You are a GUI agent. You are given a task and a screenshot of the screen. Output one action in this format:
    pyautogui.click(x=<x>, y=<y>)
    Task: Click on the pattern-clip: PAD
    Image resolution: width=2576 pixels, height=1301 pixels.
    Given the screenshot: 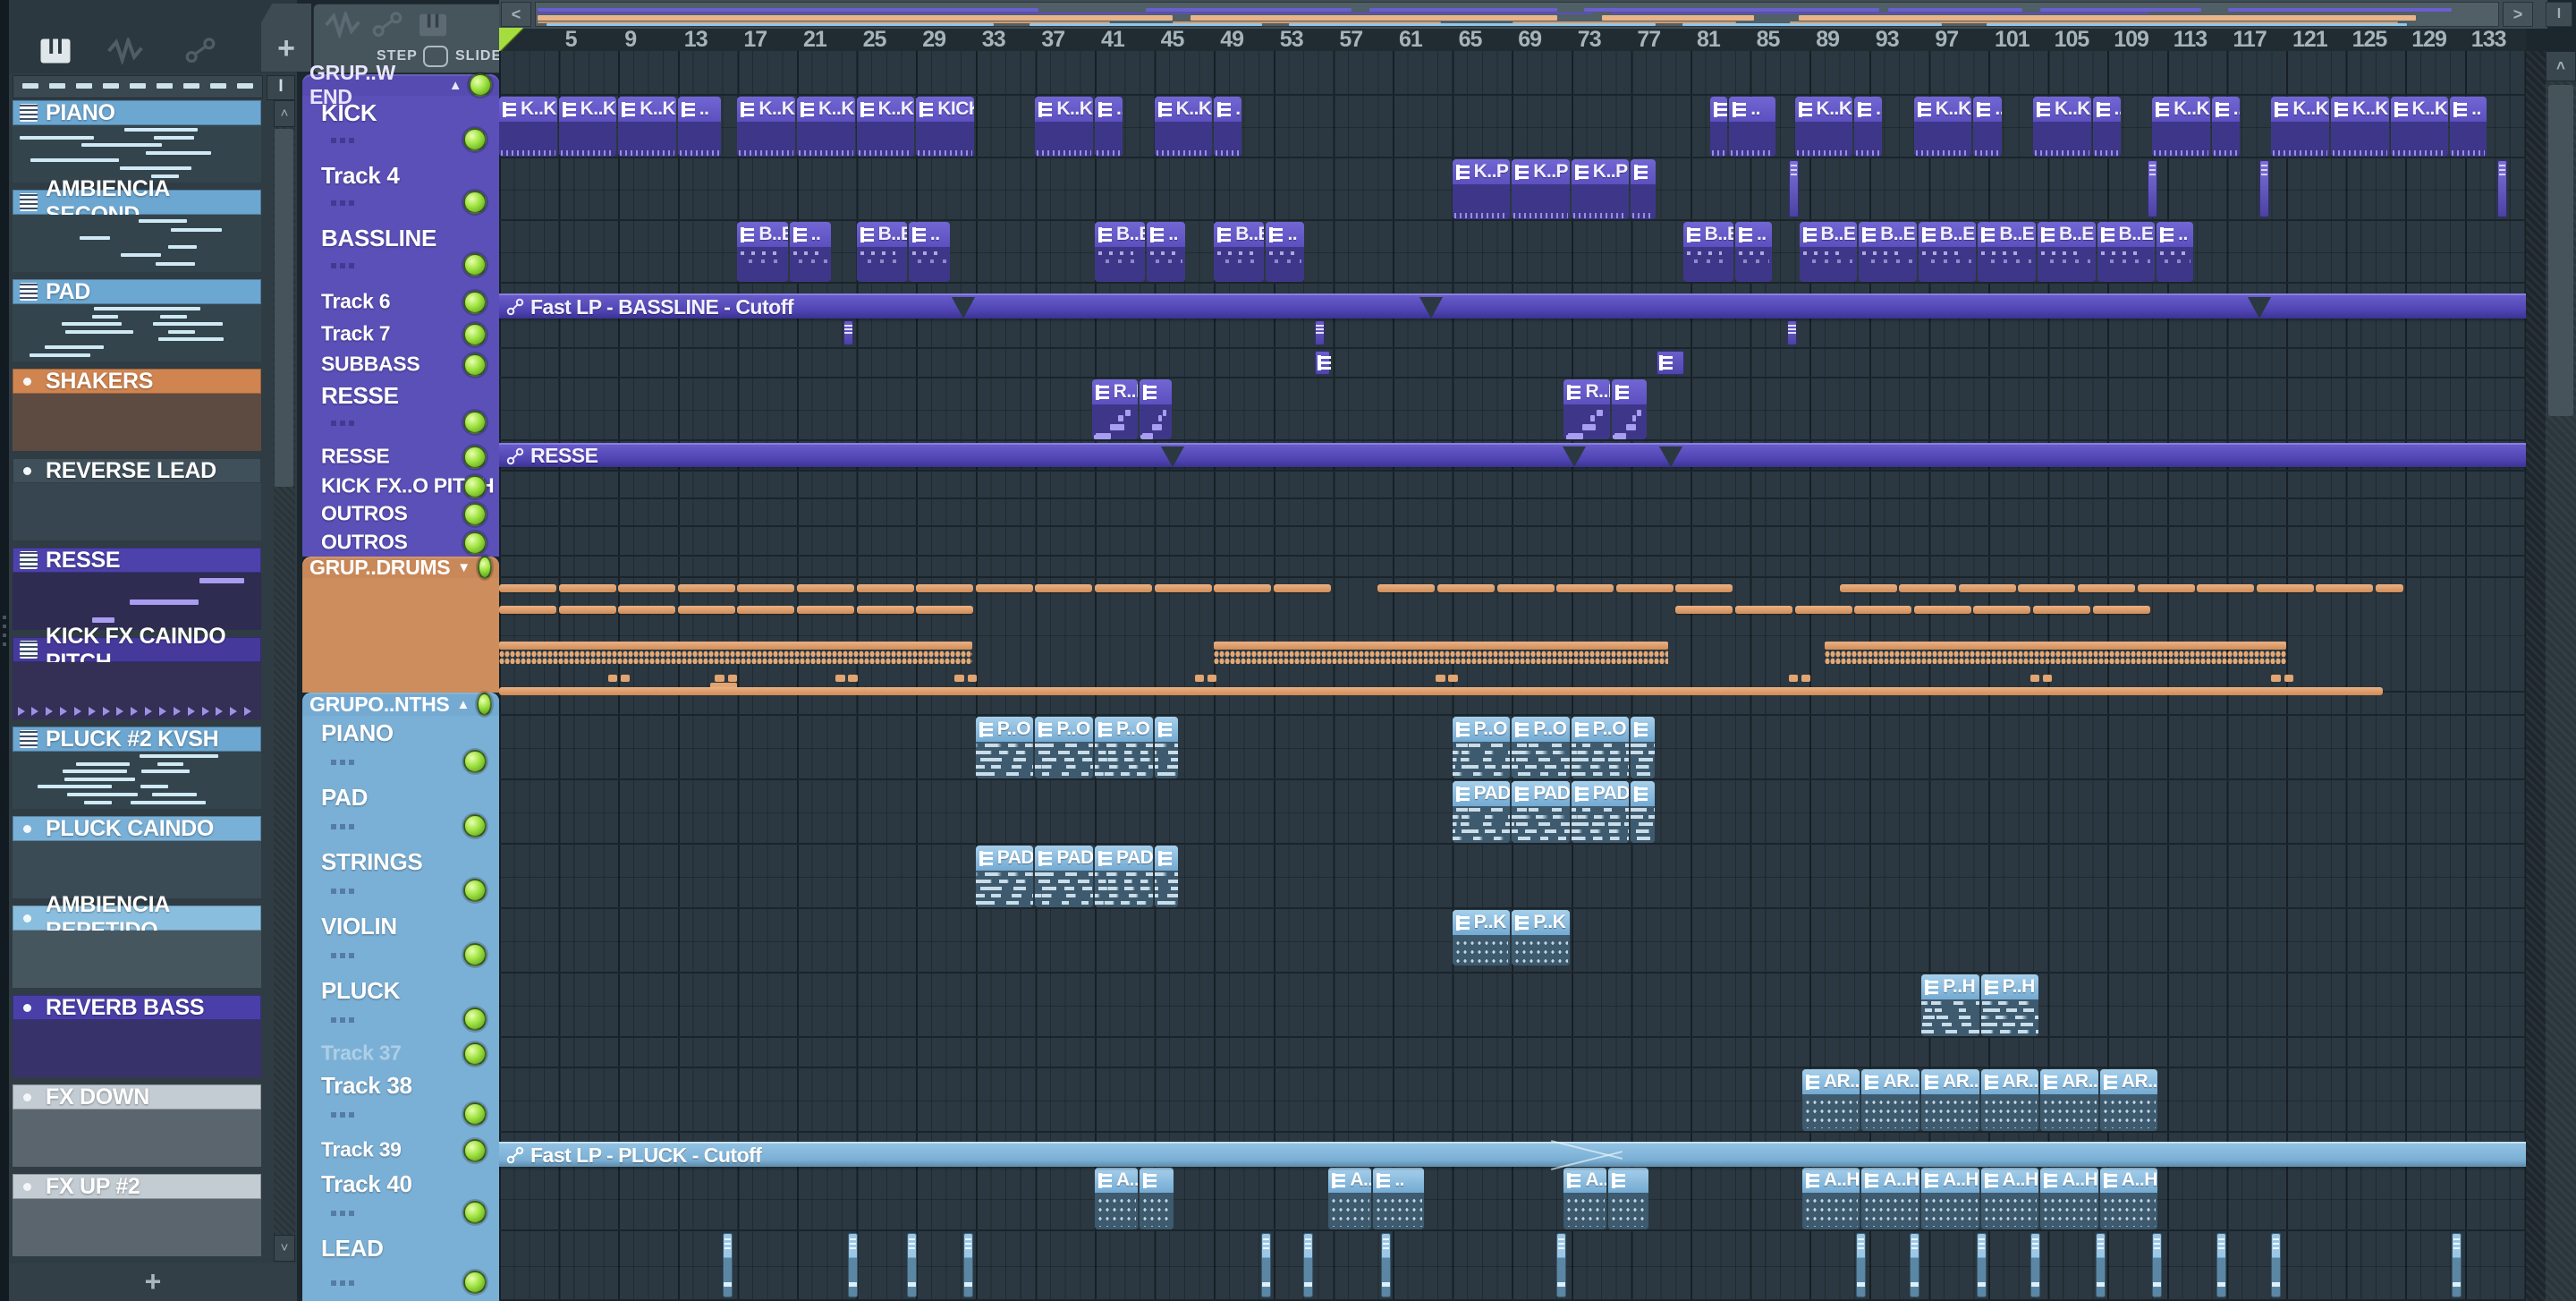 What is the action you would take?
    pyautogui.click(x=1481, y=812)
    